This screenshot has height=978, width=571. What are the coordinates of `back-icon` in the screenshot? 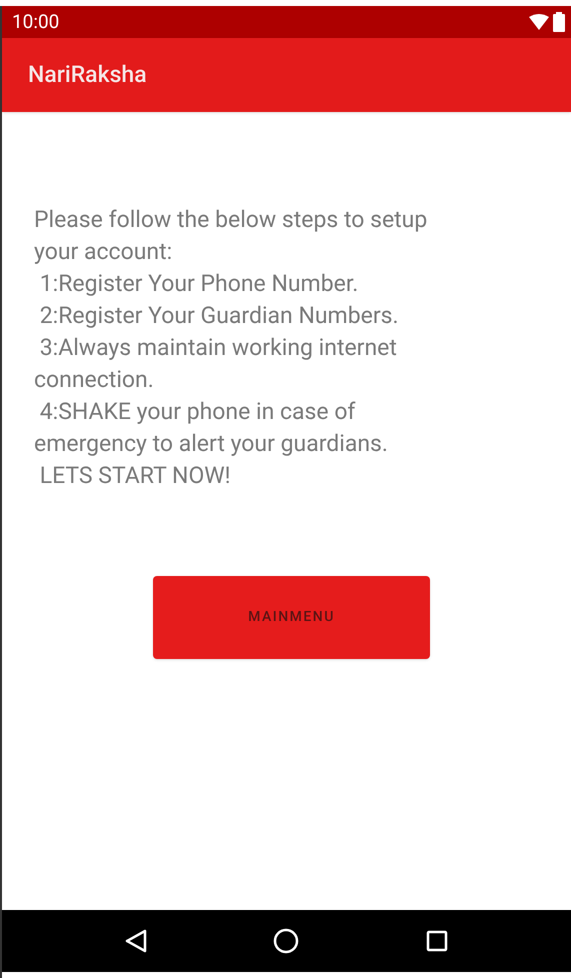 It's located at (136, 941).